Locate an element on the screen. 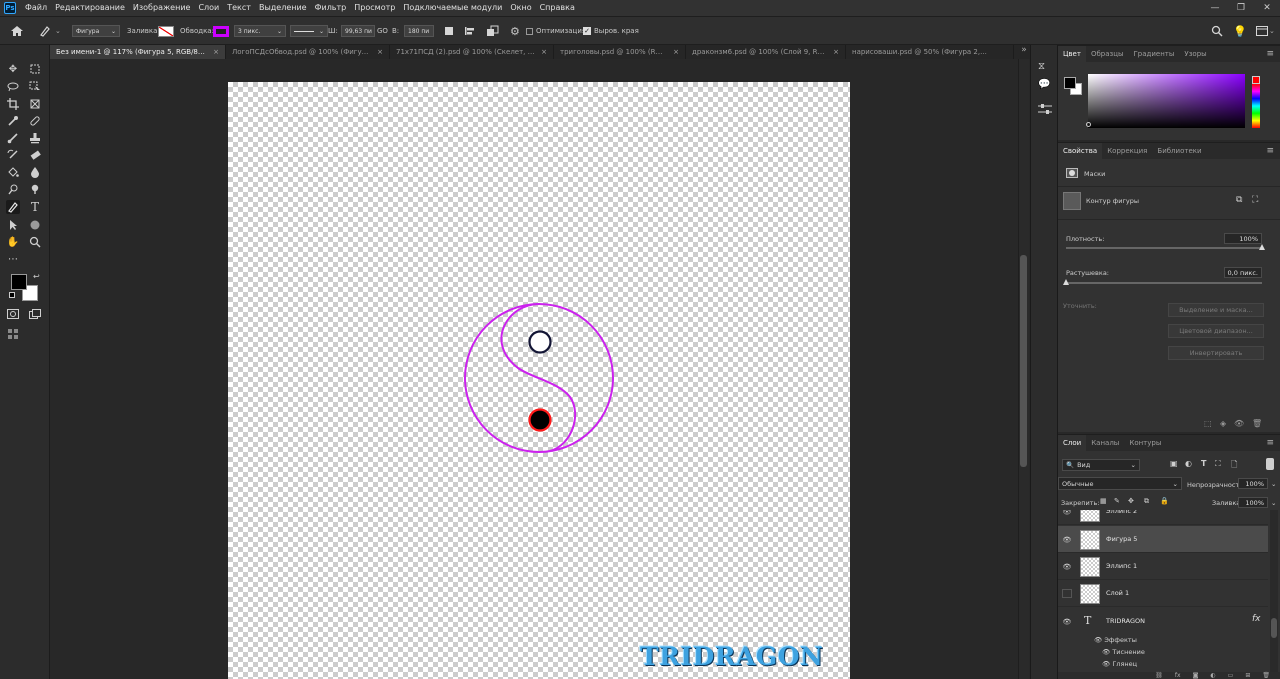  filter-shape-icon: ⛶ is located at coordinates (1218, 464).